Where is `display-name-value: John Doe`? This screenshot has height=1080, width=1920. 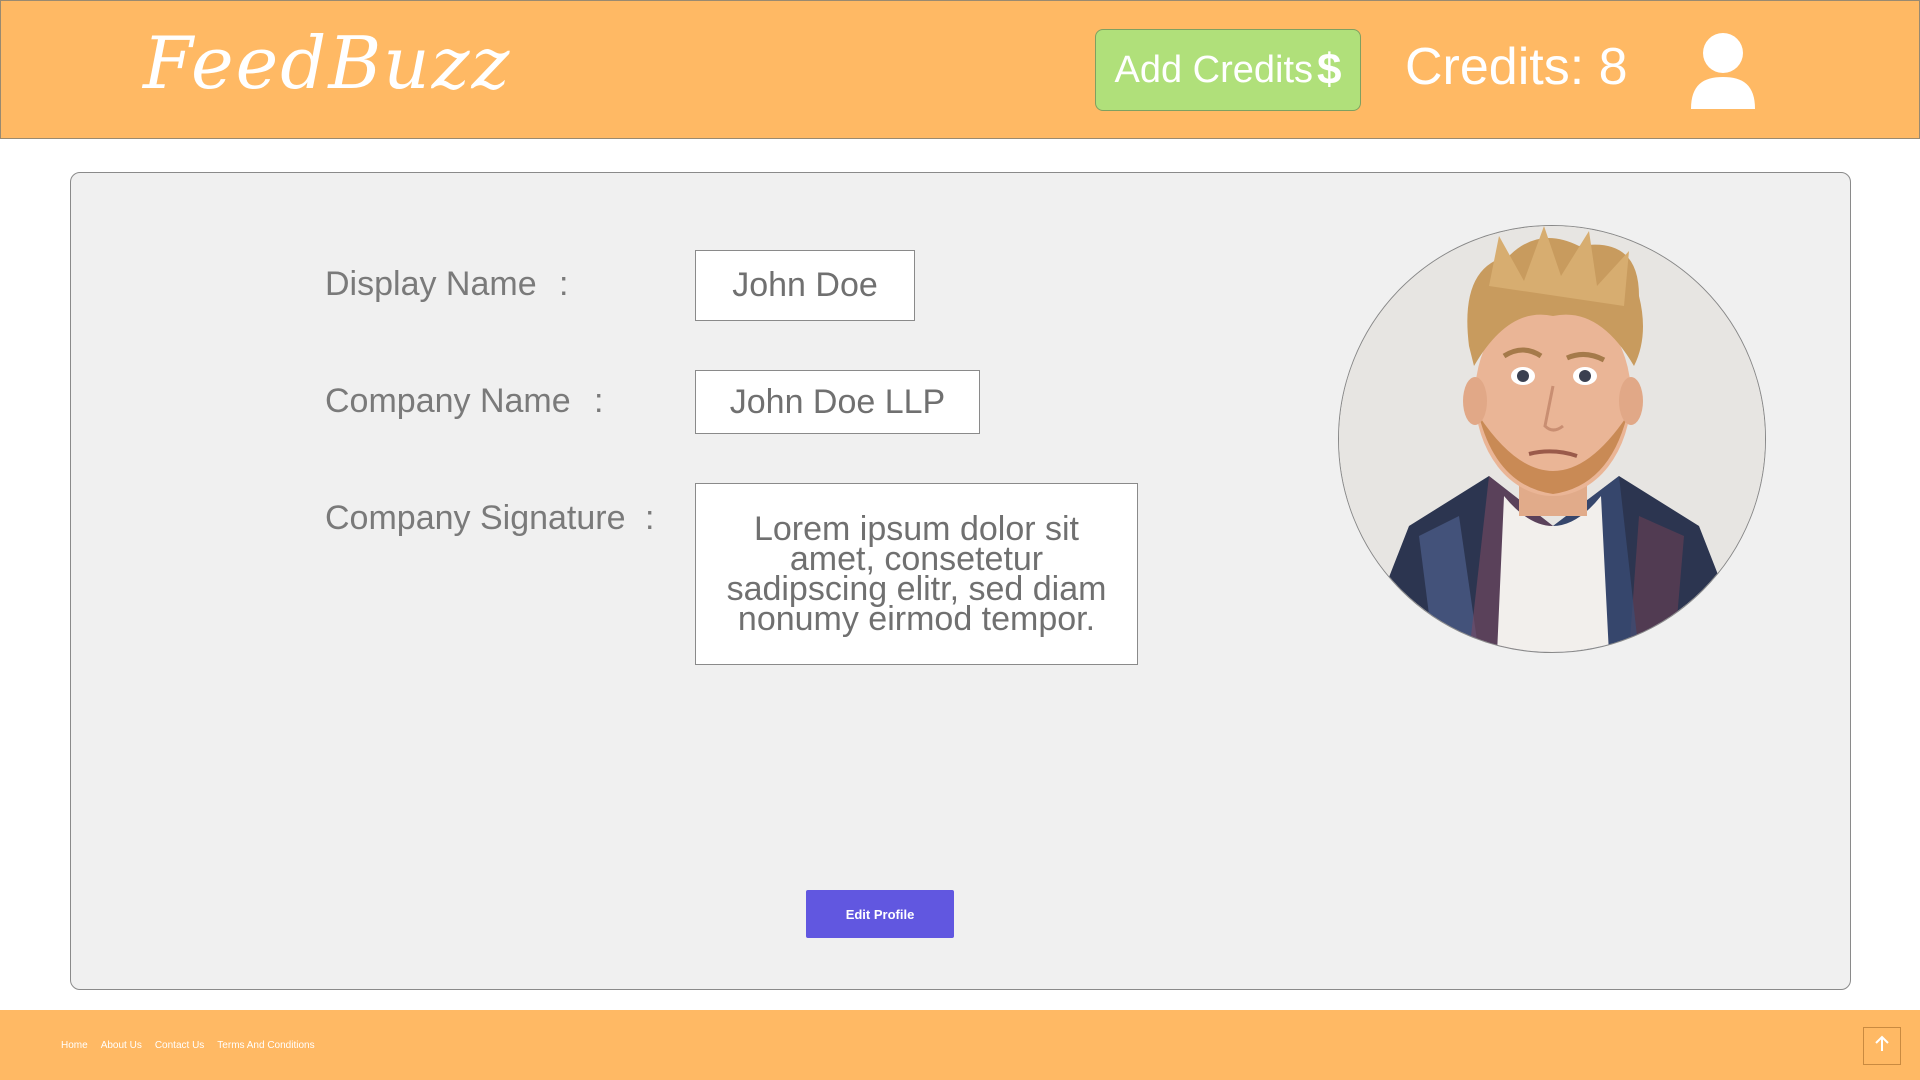 display-name-value: John Doe is located at coordinates (805, 285).